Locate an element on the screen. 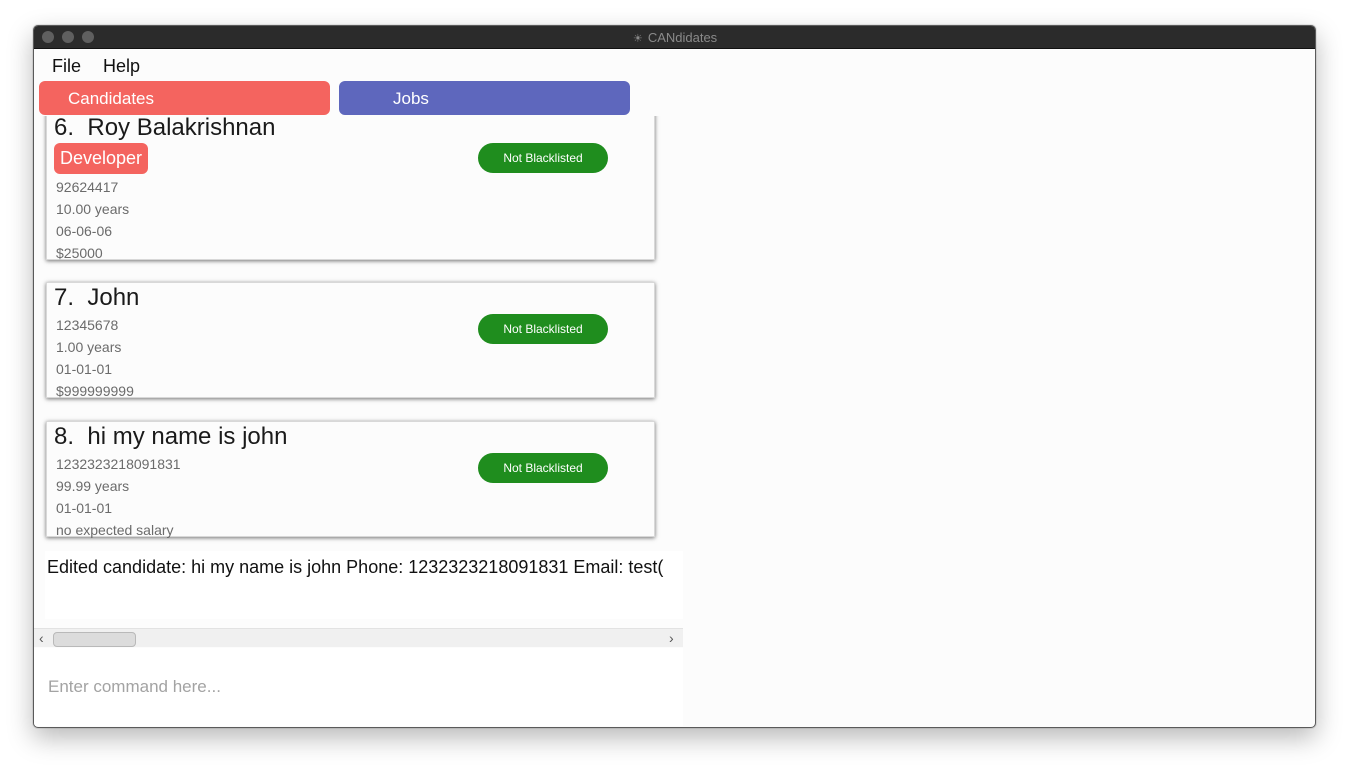 The image size is (1348, 768). candidates-app-icon: ☀ is located at coordinates (637, 39).